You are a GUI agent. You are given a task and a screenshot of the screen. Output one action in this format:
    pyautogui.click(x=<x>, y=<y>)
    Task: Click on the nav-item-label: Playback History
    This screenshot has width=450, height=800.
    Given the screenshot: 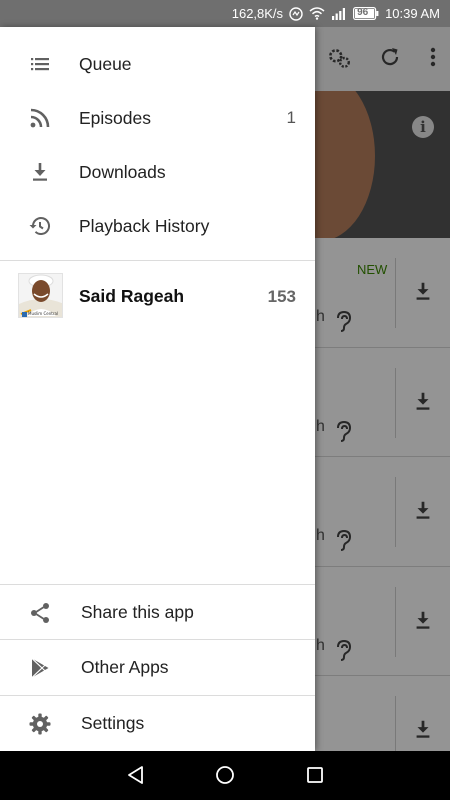 What is the action you would take?
    pyautogui.click(x=144, y=225)
    